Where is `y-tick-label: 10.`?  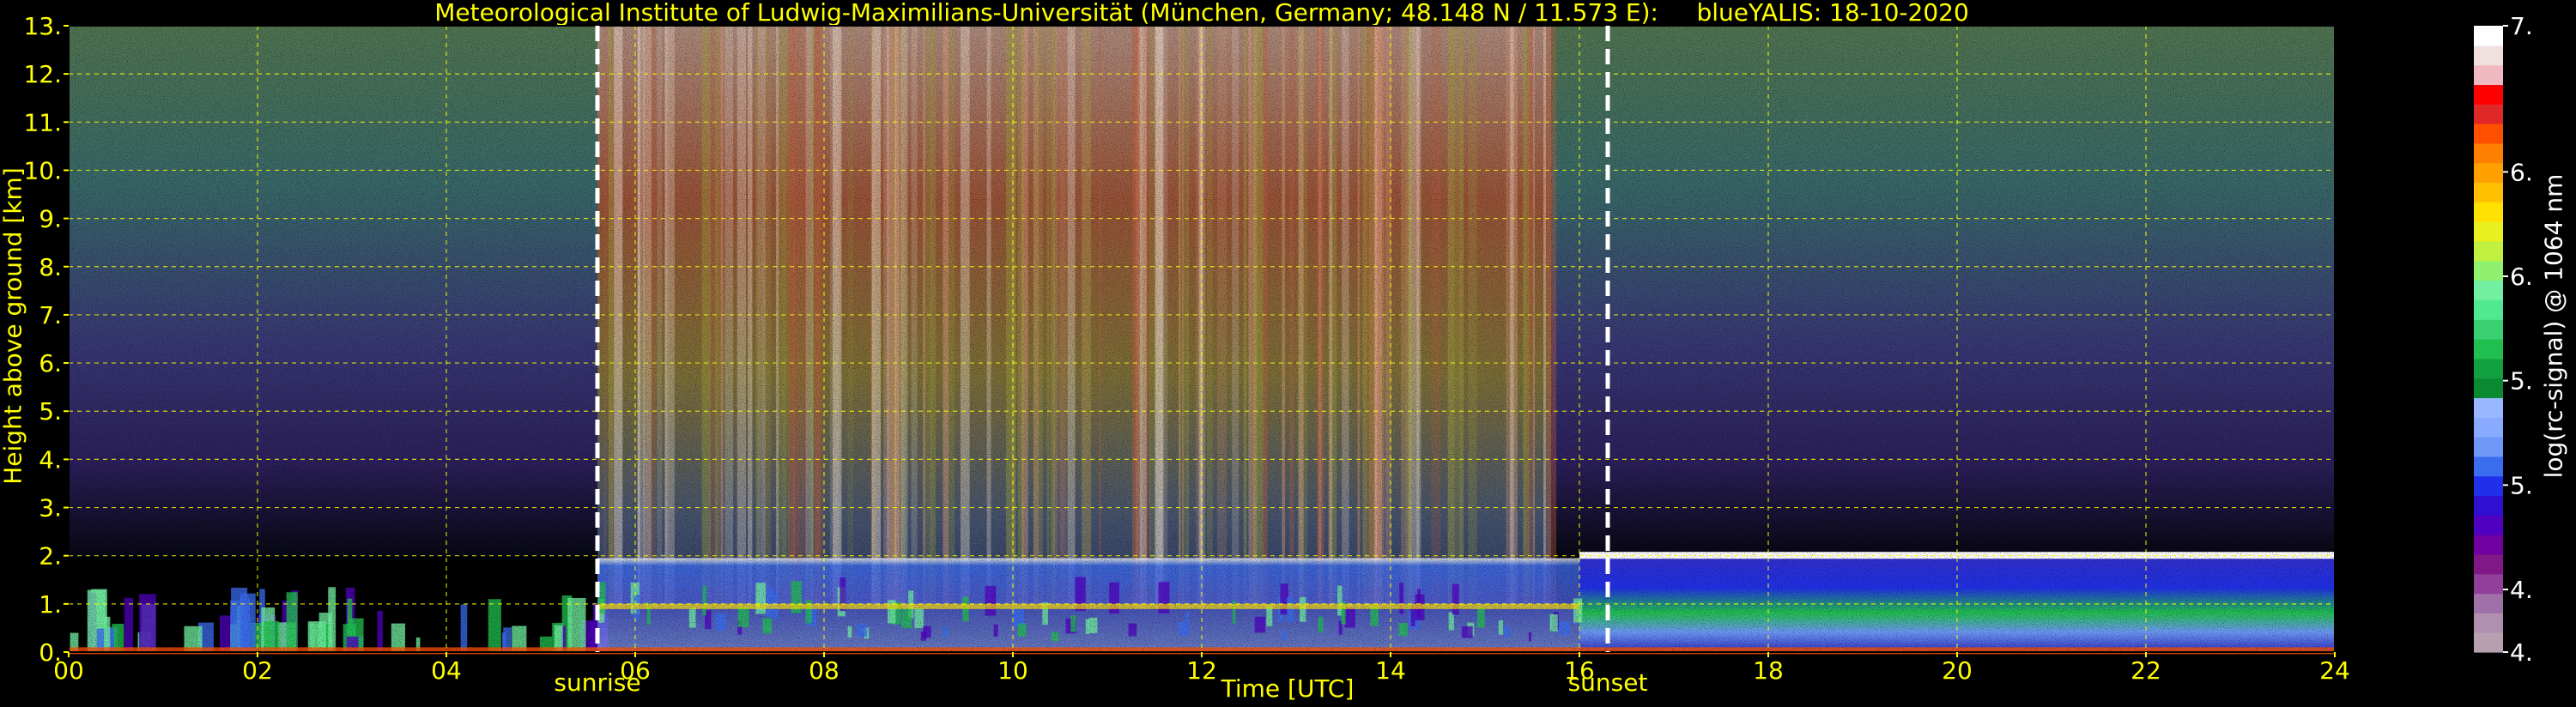
y-tick-label: 10. is located at coordinates (42, 170).